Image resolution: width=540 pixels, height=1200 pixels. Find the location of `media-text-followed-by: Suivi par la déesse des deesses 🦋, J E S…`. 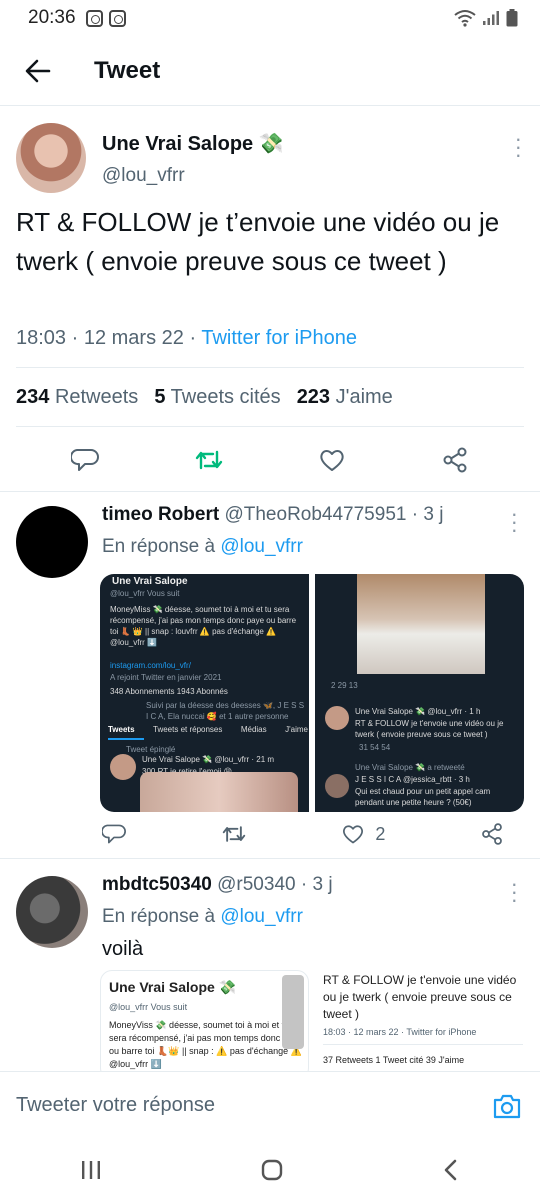

media-text-followed-by: Suivi par la déesse des deesses 🦋, J E S… is located at coordinates (225, 711).